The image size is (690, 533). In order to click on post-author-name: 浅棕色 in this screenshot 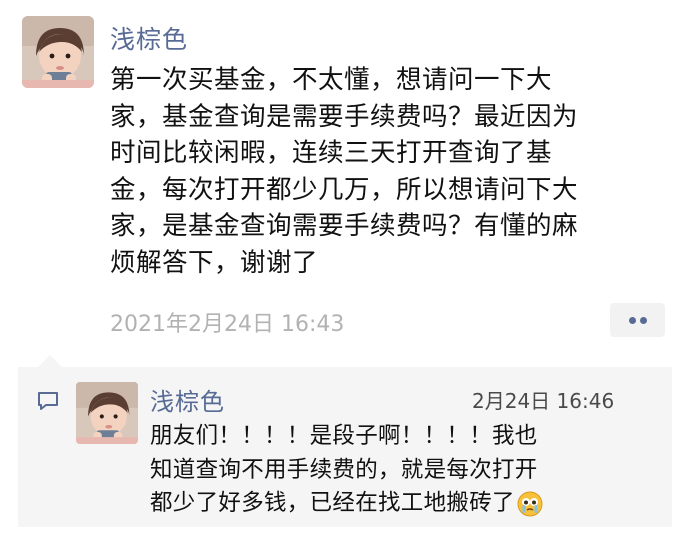, I will do `click(149, 38)`.